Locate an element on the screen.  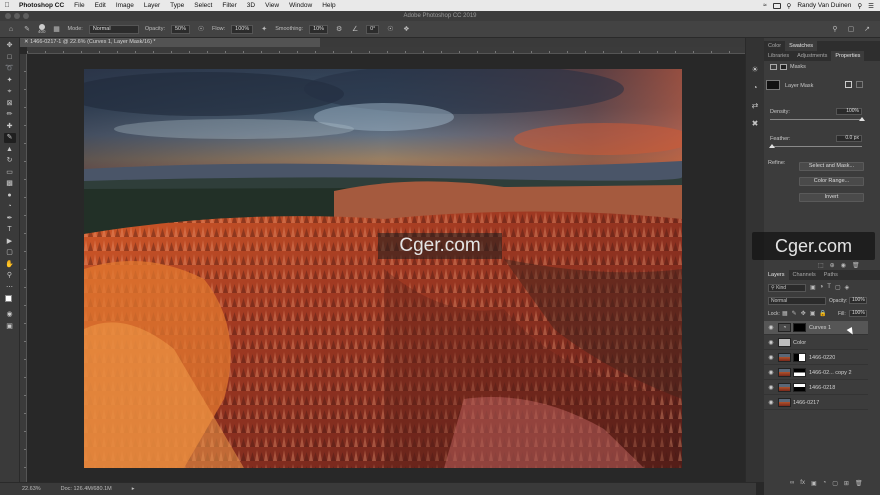
tools-icon: ✖ is located at coordinates (755, 123).